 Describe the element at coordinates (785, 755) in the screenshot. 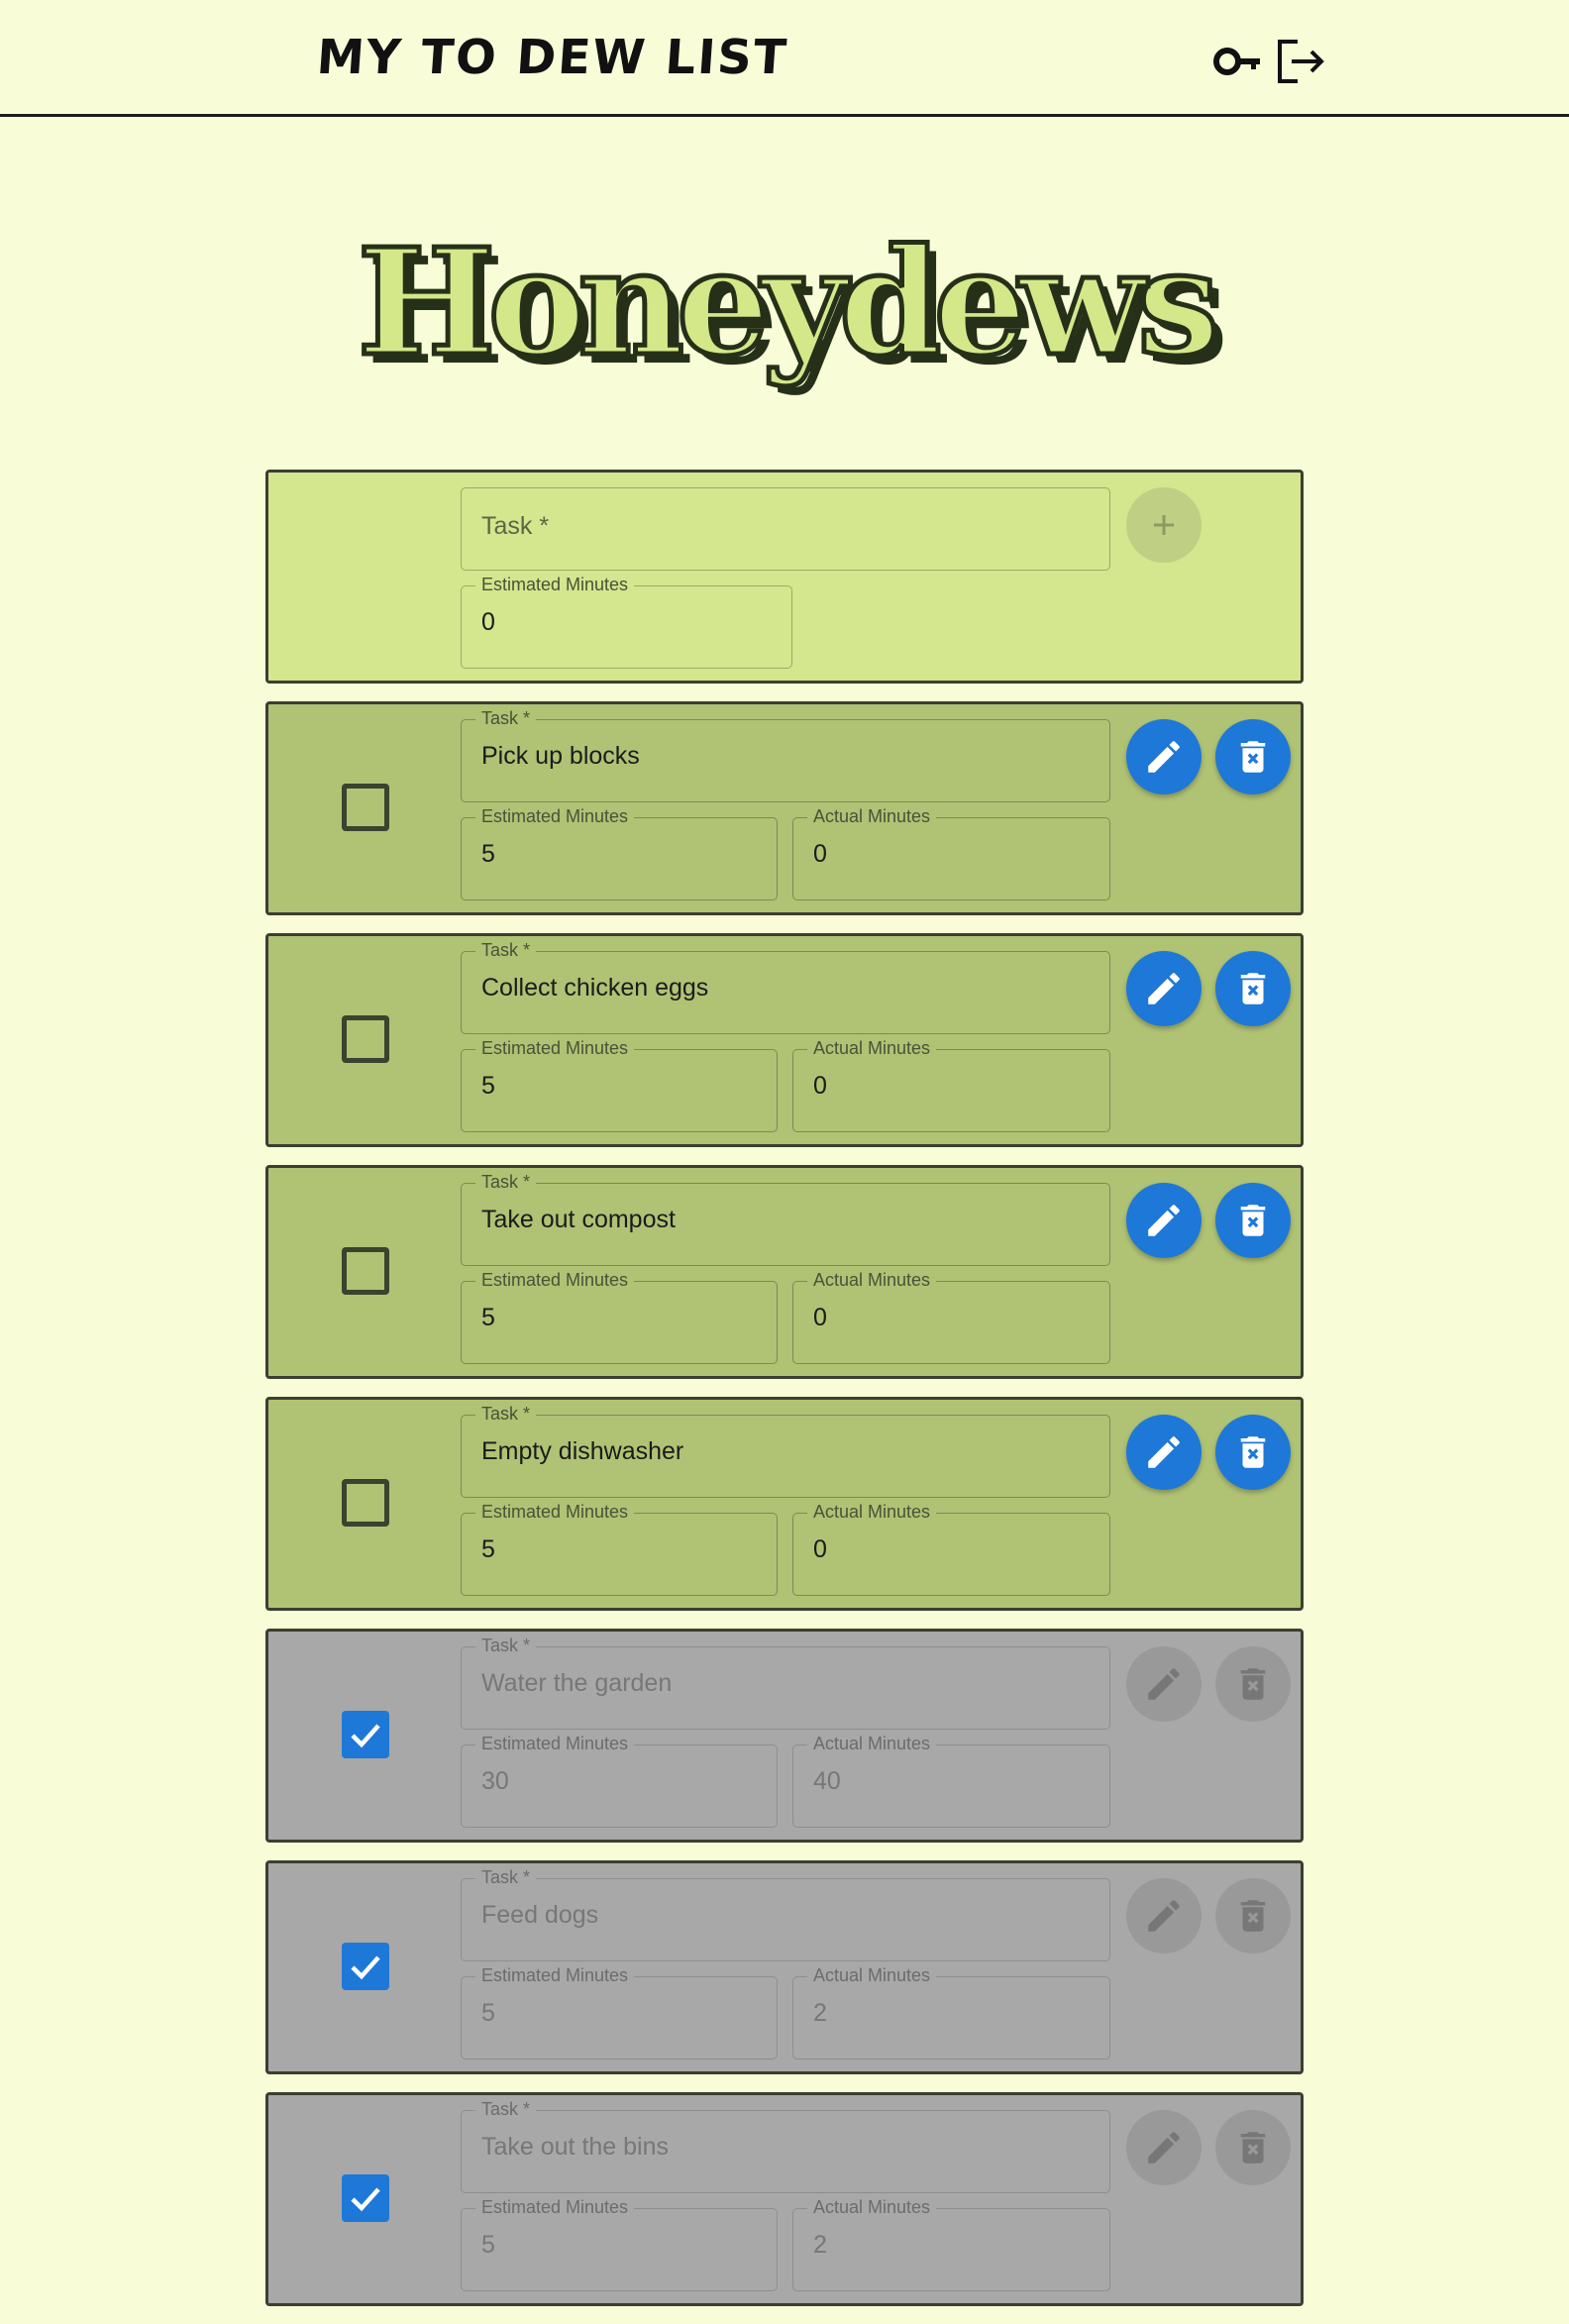

I see `task-name-field: Task * Pick up blocks` at that location.